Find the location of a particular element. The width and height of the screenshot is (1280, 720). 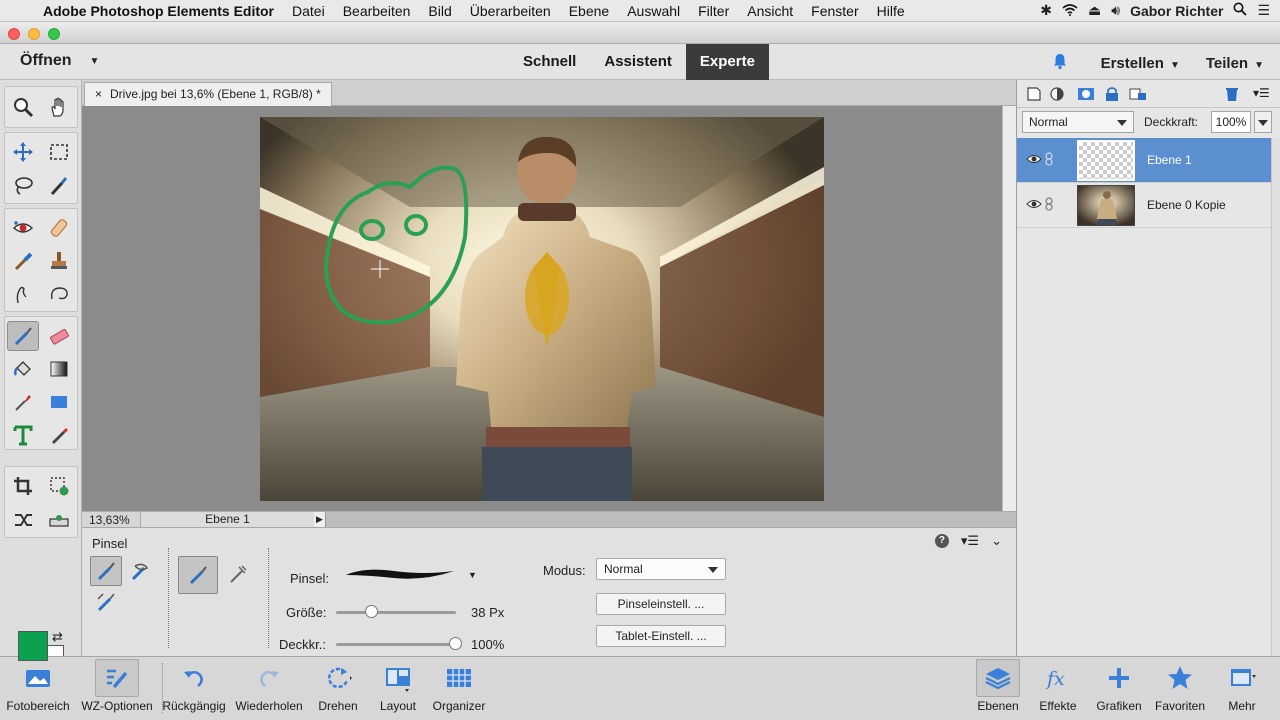

help-icon: ? is located at coordinates (941, 541).